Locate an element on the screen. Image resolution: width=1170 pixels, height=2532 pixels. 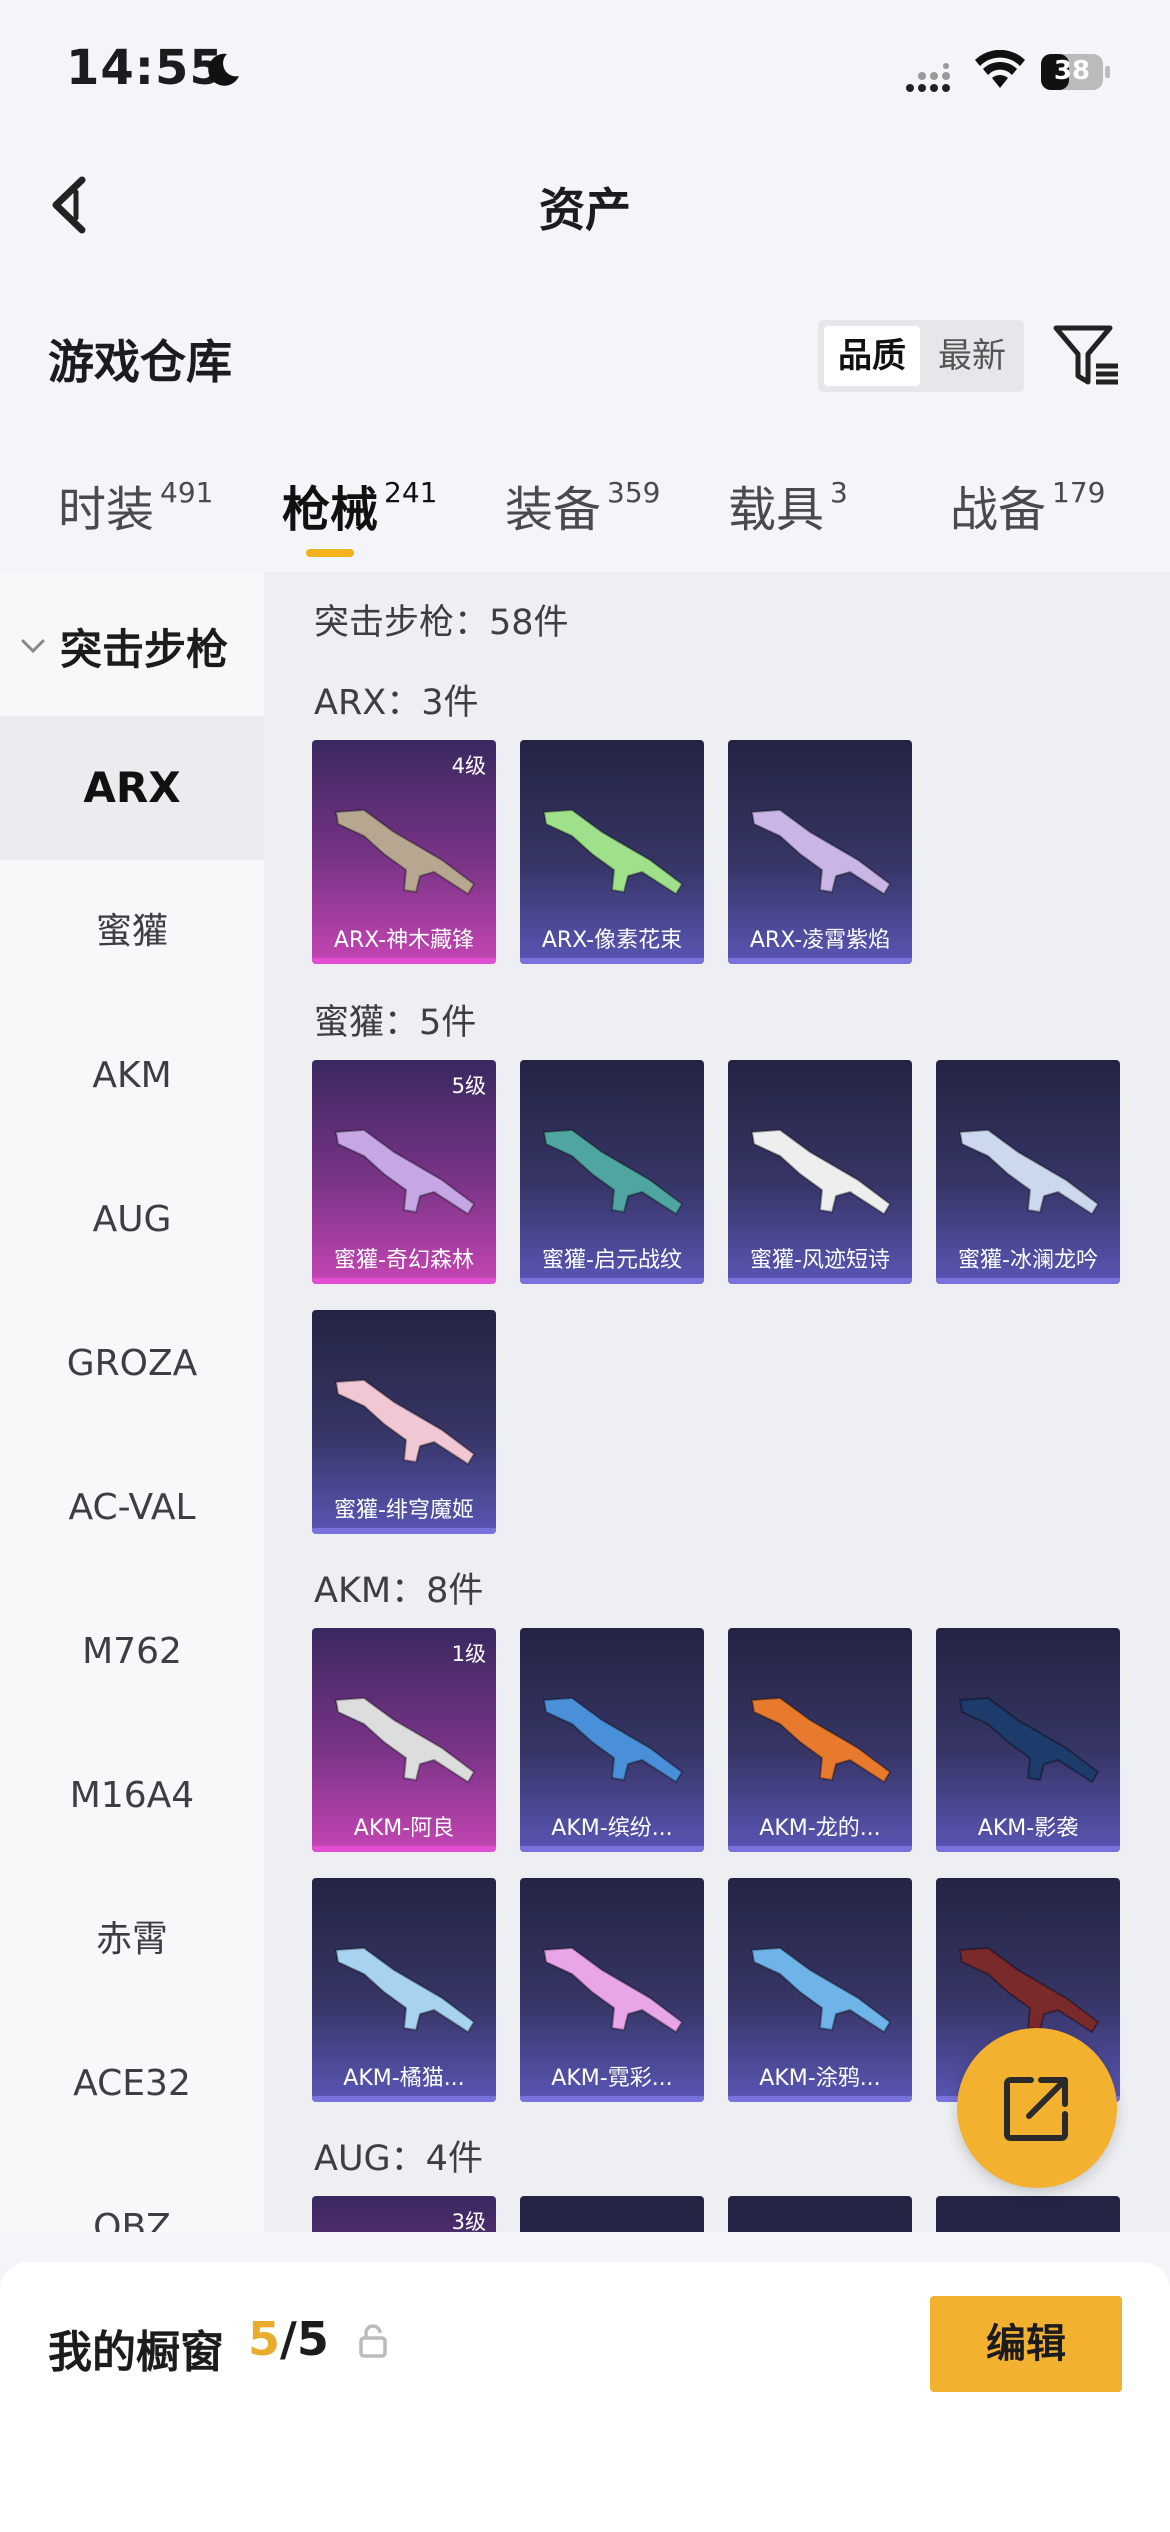
weapon-card: 3级 is located at coordinates (404, 2214).